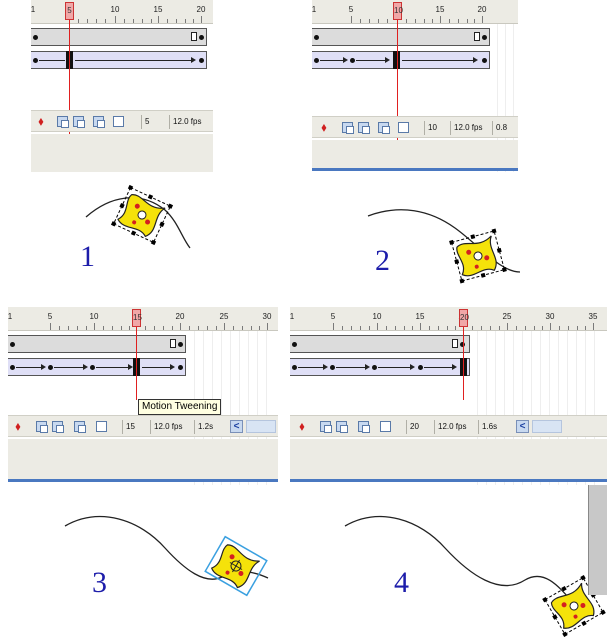  What do you see at coordinates (135, 427) in the screenshot?
I see `current-frame-field: 15` at bounding box center [135, 427].